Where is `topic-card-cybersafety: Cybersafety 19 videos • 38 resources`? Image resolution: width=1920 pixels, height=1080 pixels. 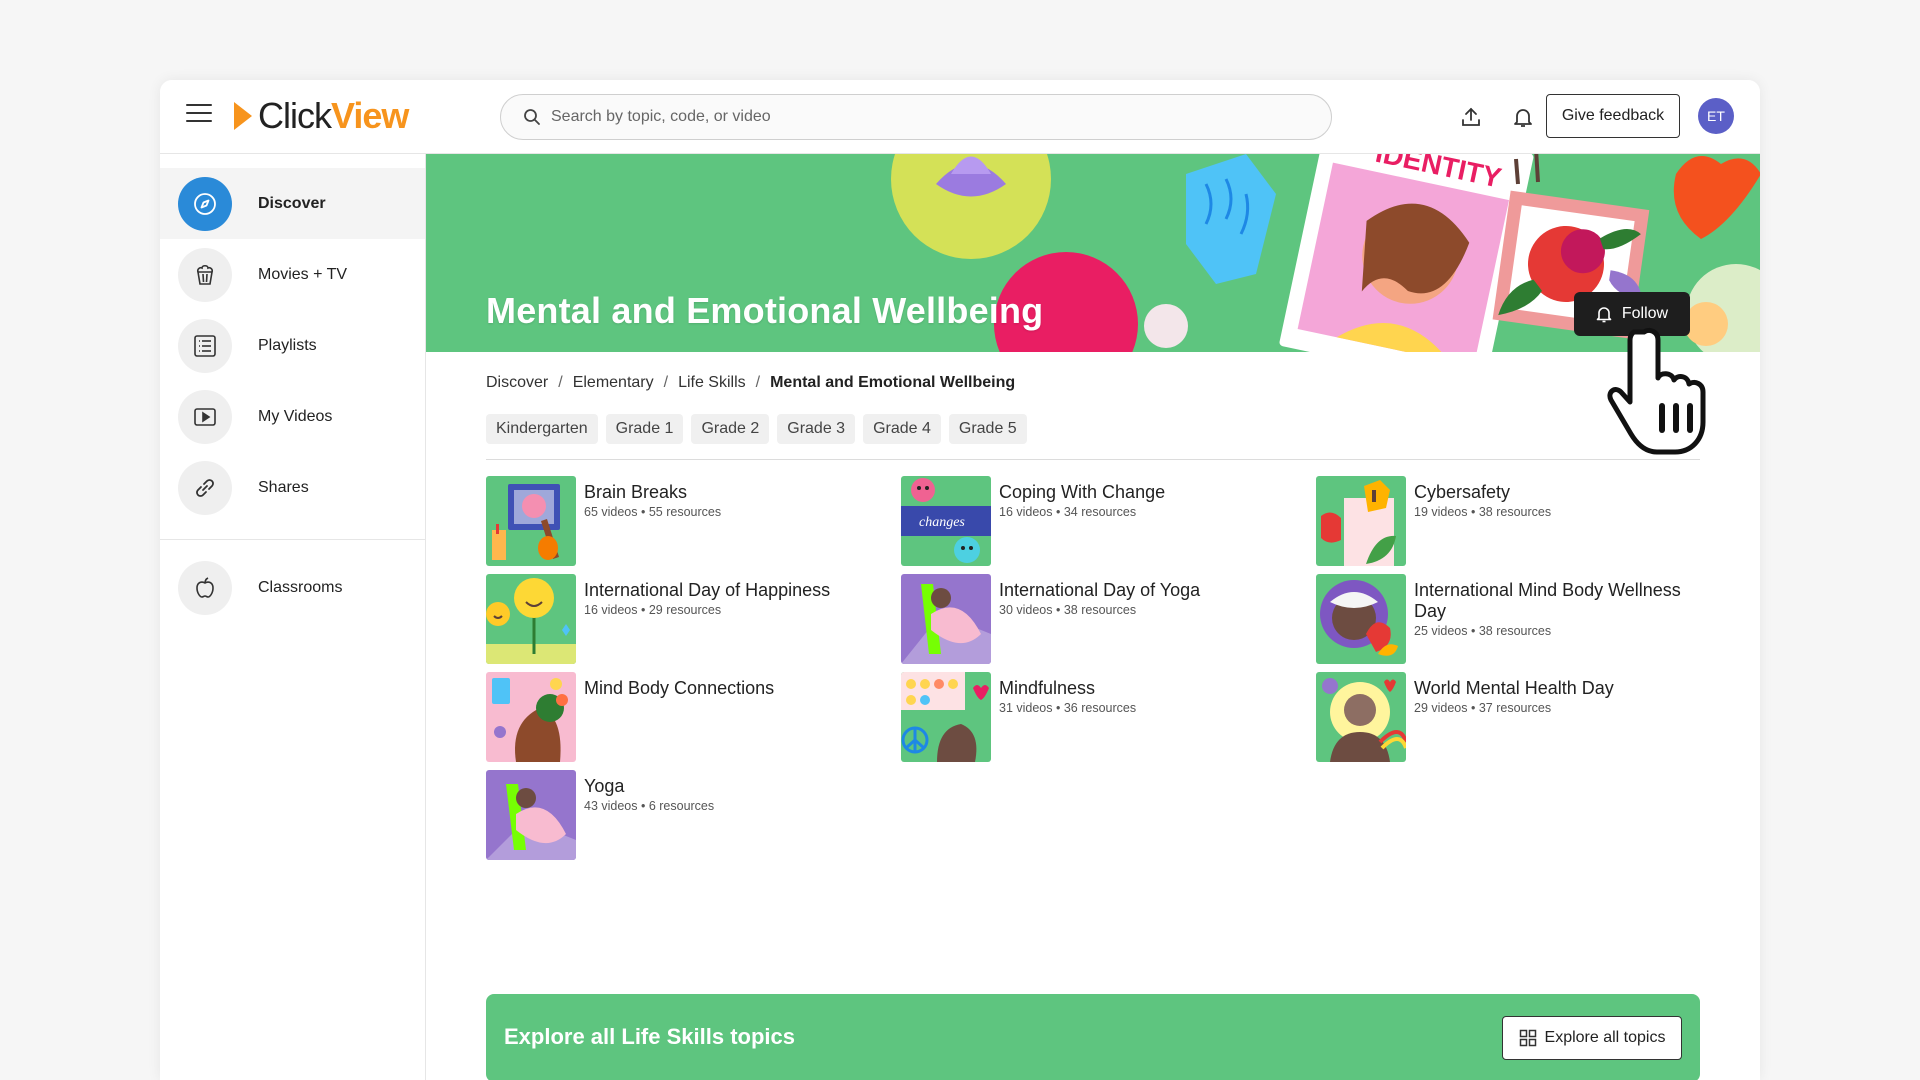
topic-card-cybersafety: Cybersafety 19 videos • 38 resources is located at coordinates (1516, 521).